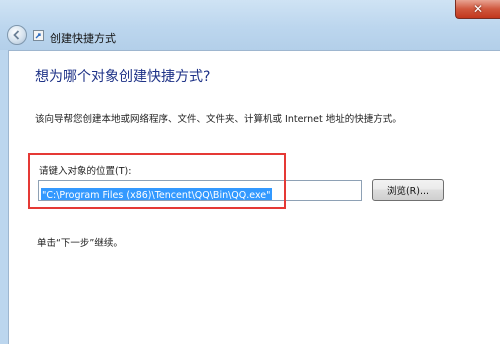 The image size is (500, 344). I want to click on back-arrow-glyph, so click(16, 35).